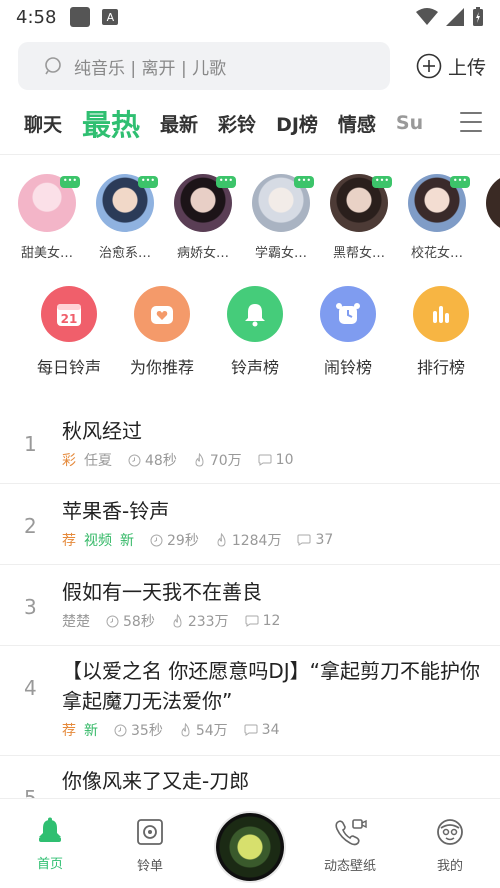 This screenshot has width=500, height=888. What do you see at coordinates (271, 686) in the screenshot?
I see `song-title: 【以爱之名 你还愿意吗DJ】“拿起剪刀不能护你 拿起魔刀无法爱你”` at bounding box center [271, 686].